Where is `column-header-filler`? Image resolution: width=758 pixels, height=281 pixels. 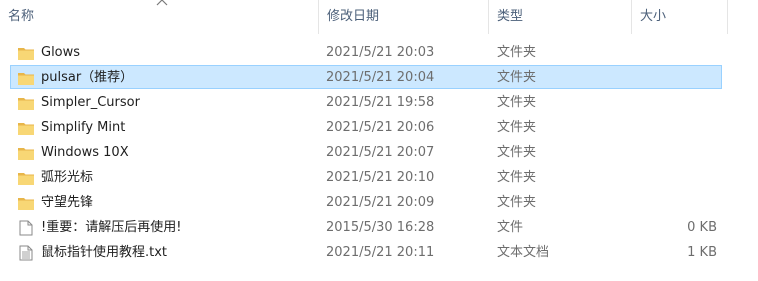 column-header-filler is located at coordinates (742, 17).